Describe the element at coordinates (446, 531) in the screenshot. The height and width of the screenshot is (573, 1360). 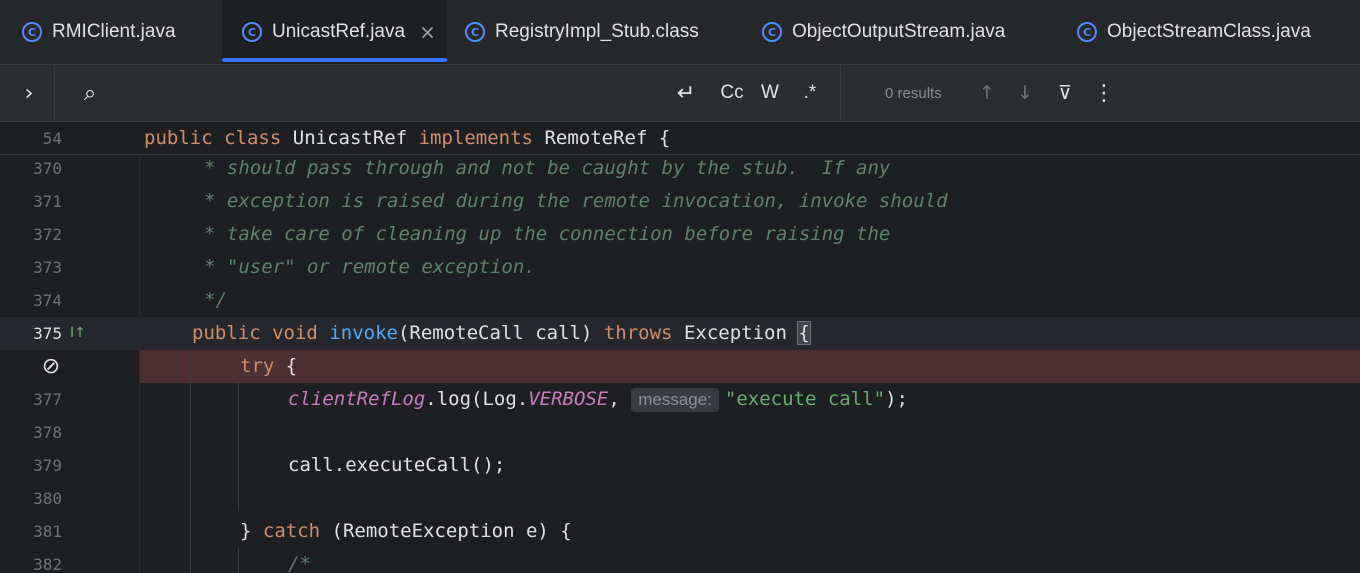
I see `code-punct: (RemoteException e) {` at that location.